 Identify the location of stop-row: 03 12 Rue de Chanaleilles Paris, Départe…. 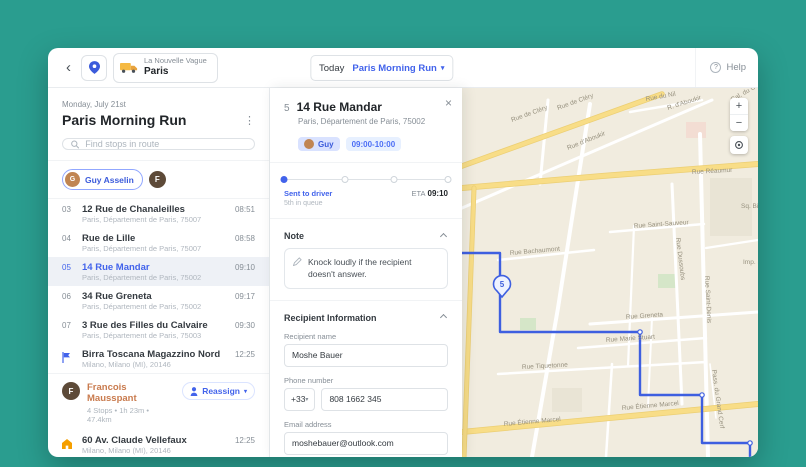
(158, 213).